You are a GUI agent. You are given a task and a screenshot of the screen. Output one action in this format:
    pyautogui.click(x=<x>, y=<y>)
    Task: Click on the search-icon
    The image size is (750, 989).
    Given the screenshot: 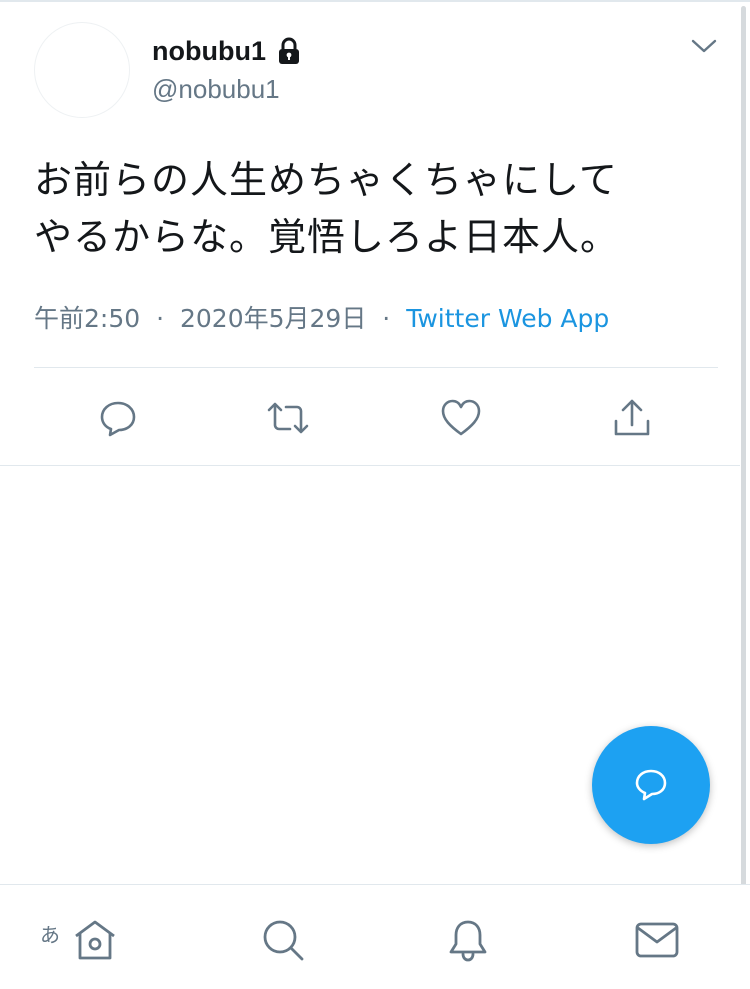 What is the action you would take?
    pyautogui.click(x=283, y=940)
    